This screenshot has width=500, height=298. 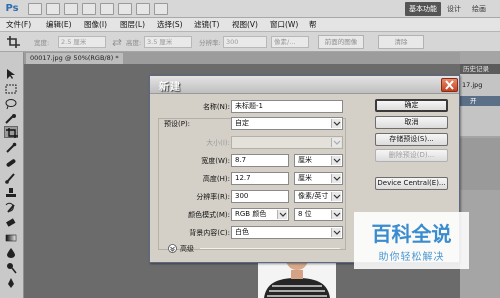 I want to click on expand-advanced-icon, so click(x=172, y=248).